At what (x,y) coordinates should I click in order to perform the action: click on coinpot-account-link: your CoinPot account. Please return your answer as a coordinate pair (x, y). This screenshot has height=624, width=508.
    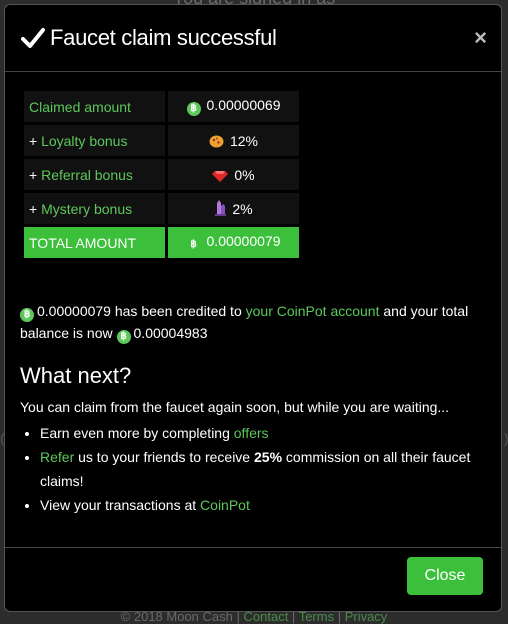
    Looking at the image, I should click on (313, 311).